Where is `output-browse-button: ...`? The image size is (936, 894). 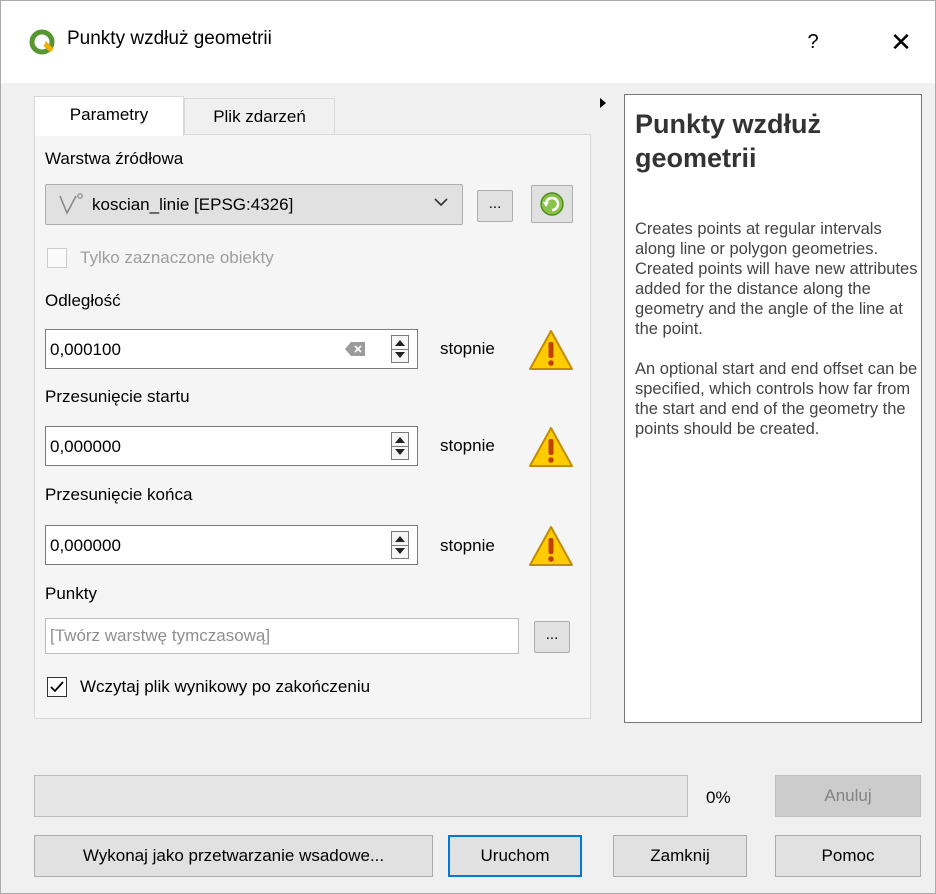 output-browse-button: ... is located at coordinates (552, 637).